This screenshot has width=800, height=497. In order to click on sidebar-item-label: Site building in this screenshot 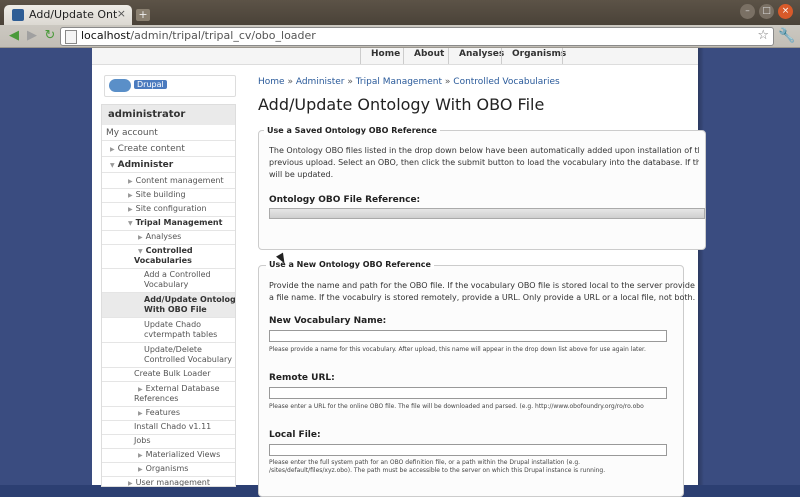, I will do `click(160, 194)`.